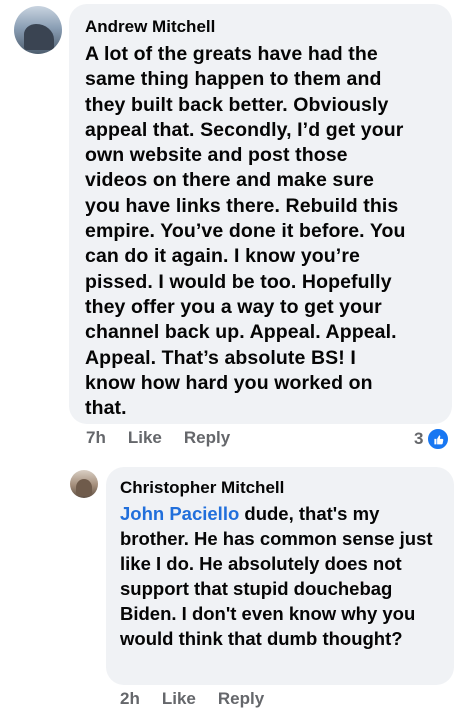 Image resolution: width=468 pixels, height=718 pixels. What do you see at coordinates (179, 513) in the screenshot?
I see `mention-link: John Paciello` at bounding box center [179, 513].